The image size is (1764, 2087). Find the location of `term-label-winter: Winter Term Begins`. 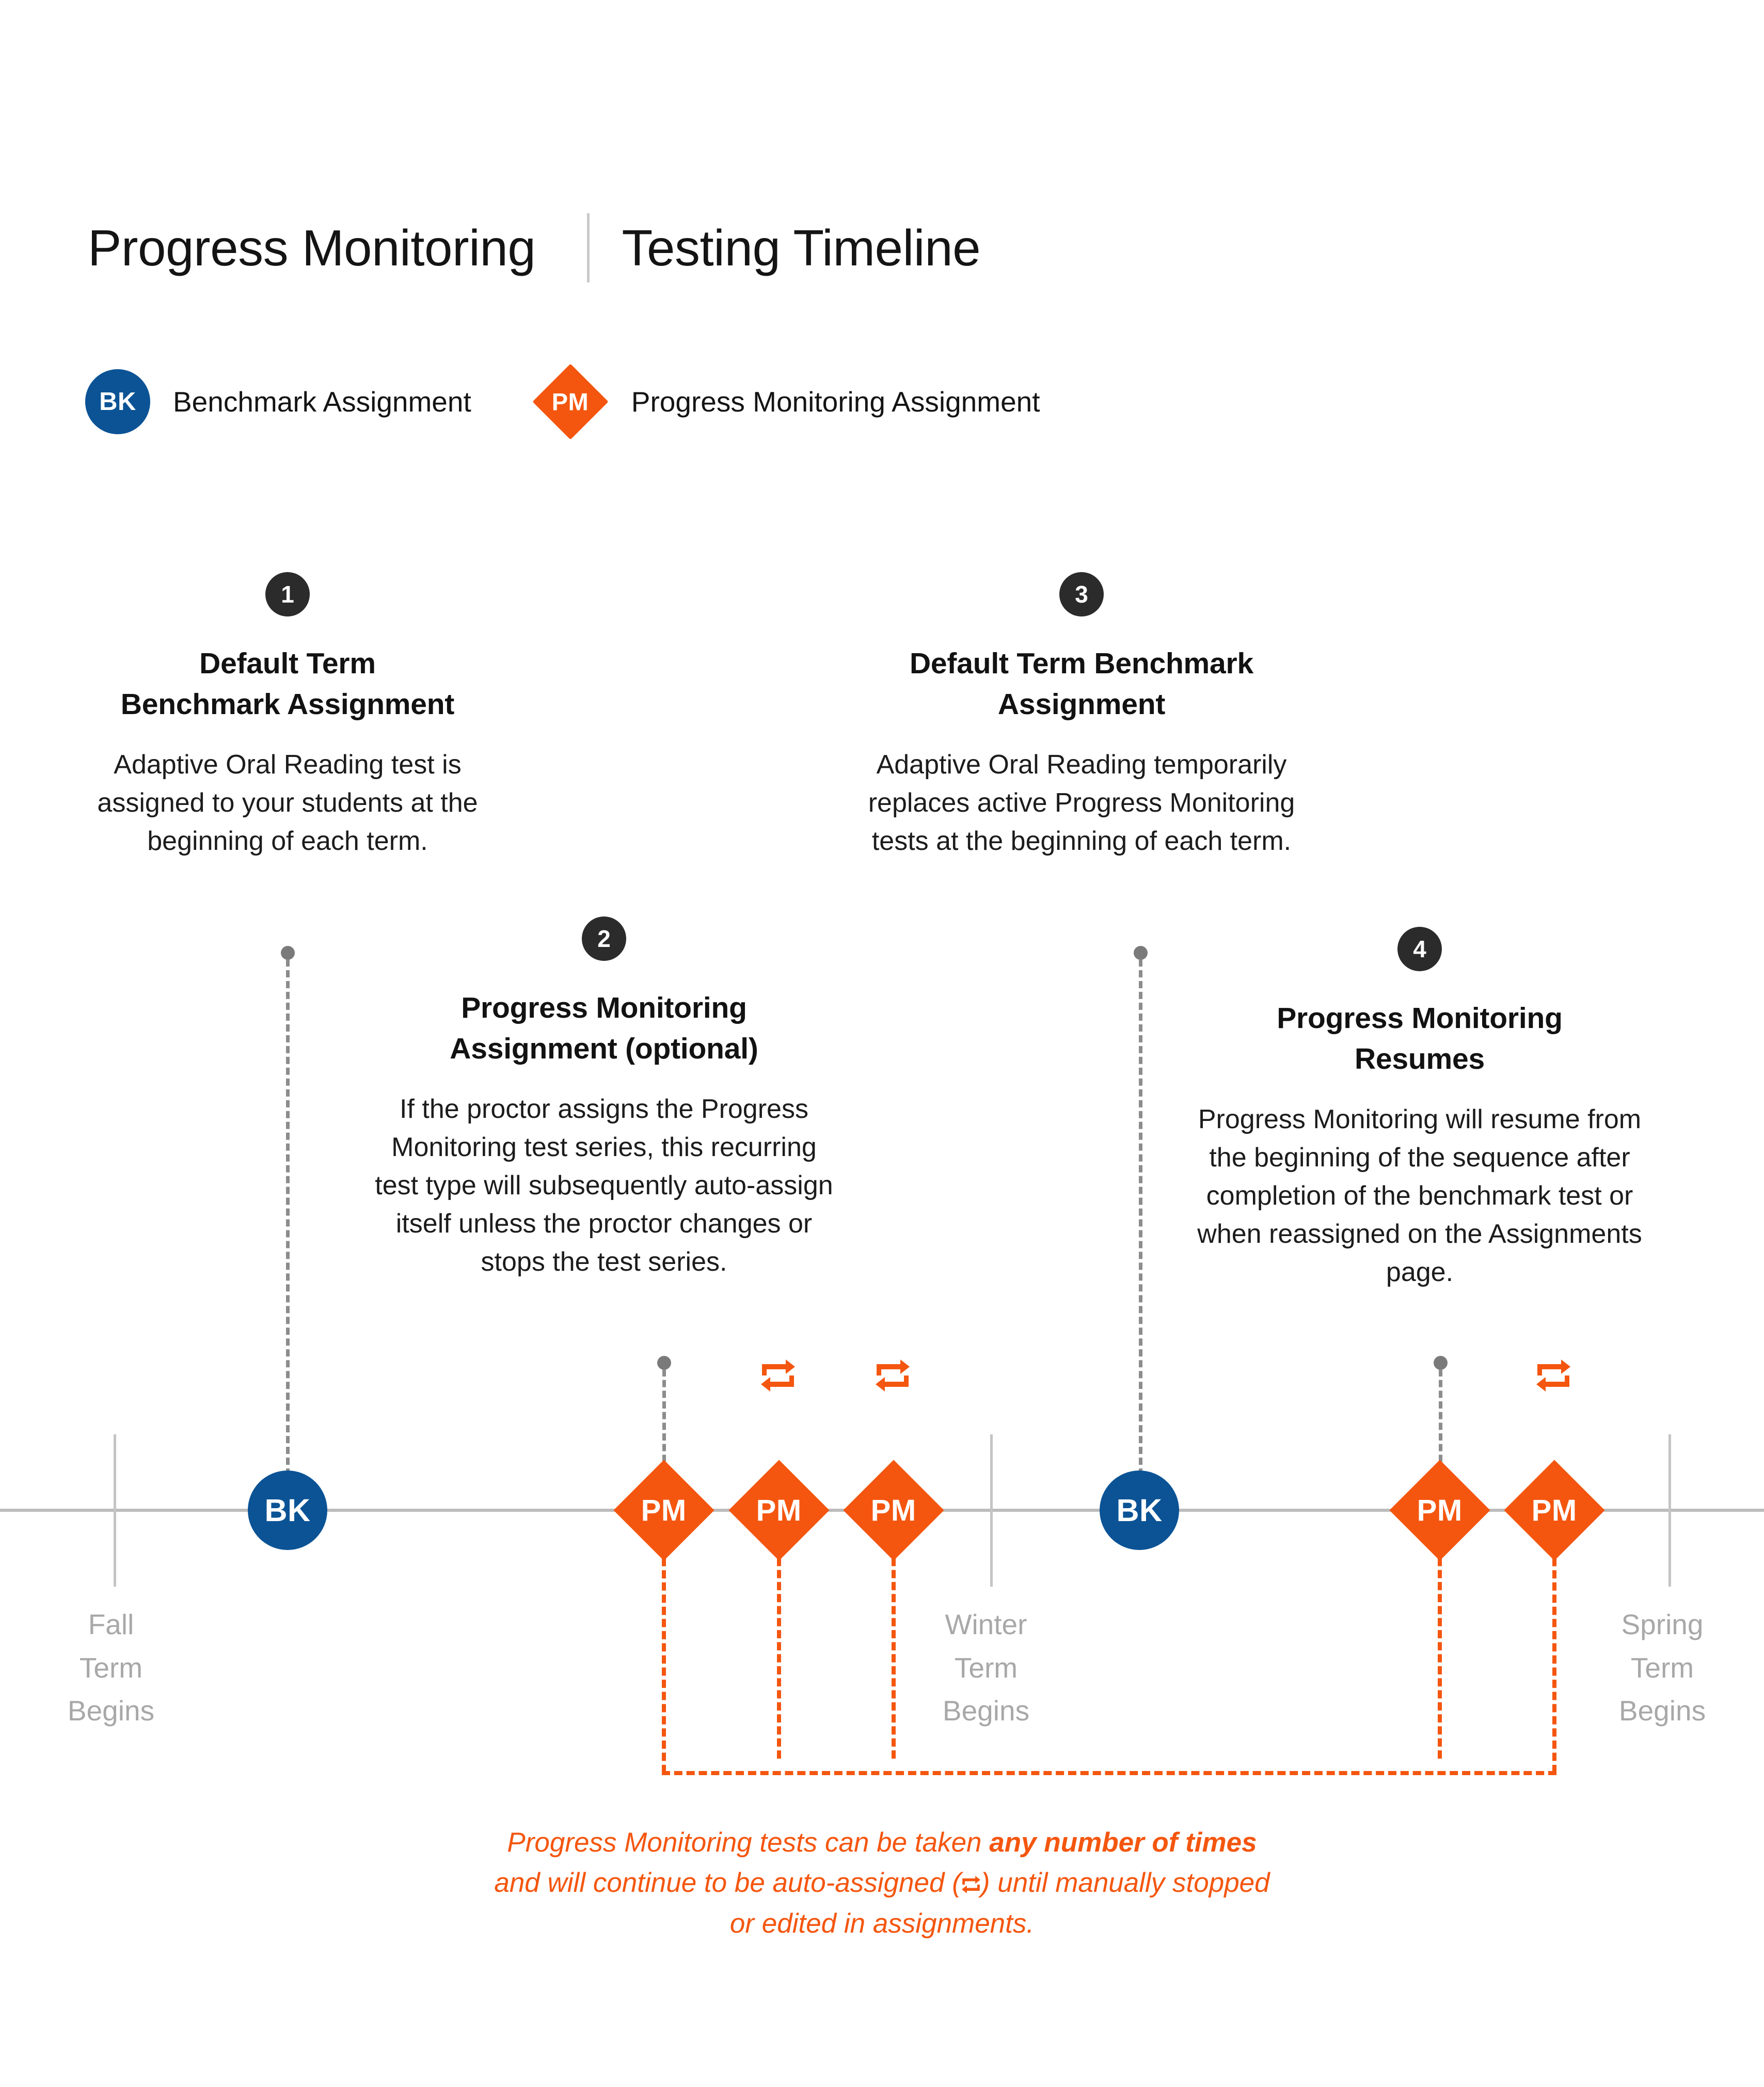

term-label-winter: Winter Term Begins is located at coordinates (986, 1668).